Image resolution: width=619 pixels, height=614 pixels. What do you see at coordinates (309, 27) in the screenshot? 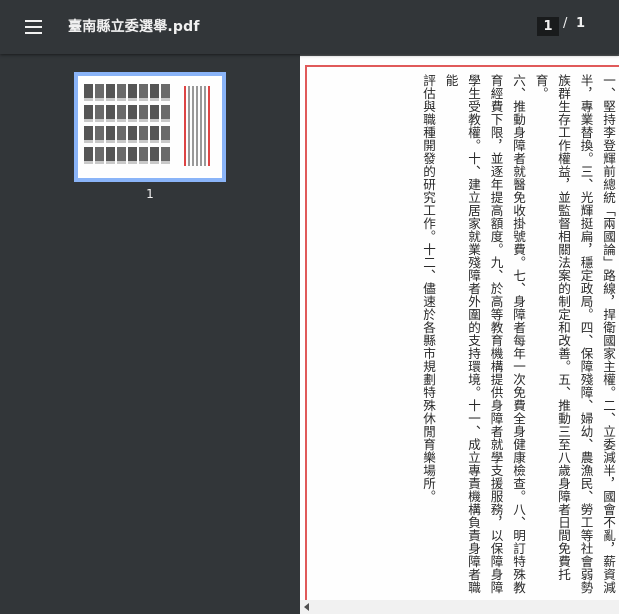
I see `pdf-toolbar: 臺南縣立委選舉.pdf 1 / 1` at bounding box center [309, 27].